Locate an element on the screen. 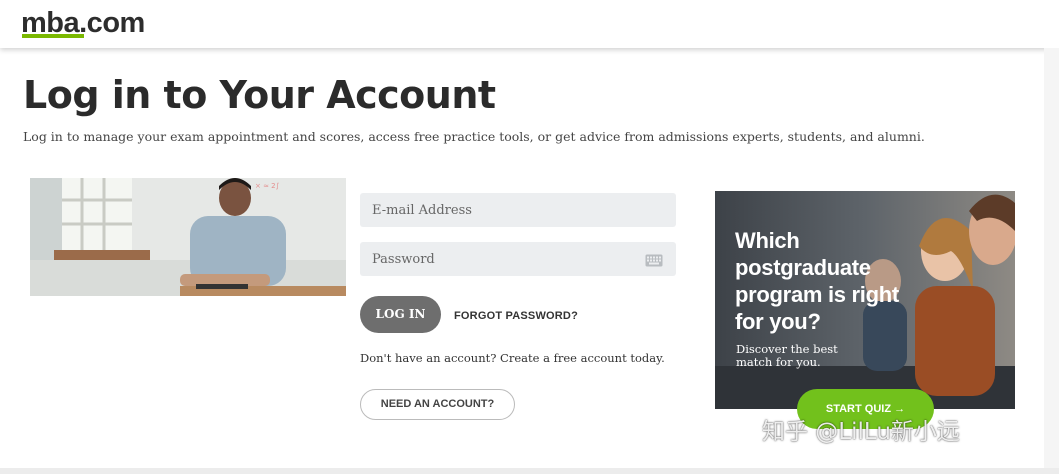  top-navigation-bar: mba.com is located at coordinates (529, 24).